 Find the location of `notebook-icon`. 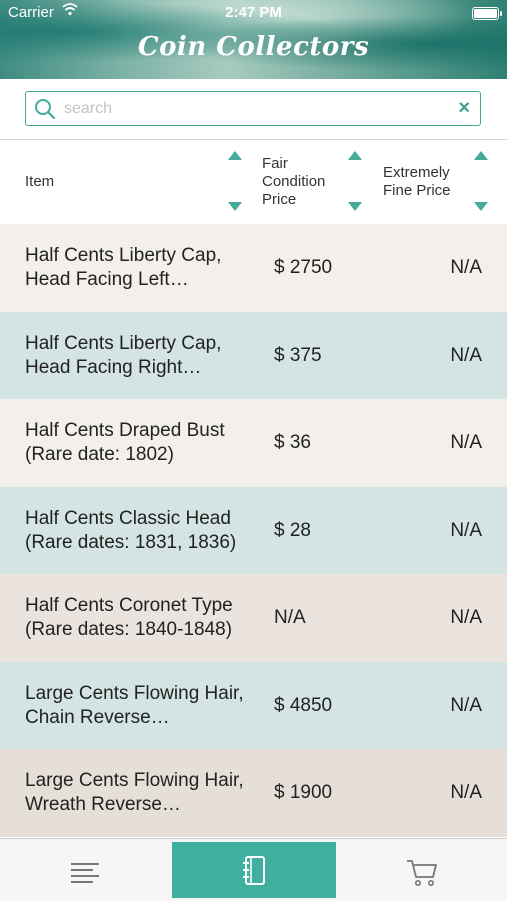

notebook-icon is located at coordinates (254, 870).